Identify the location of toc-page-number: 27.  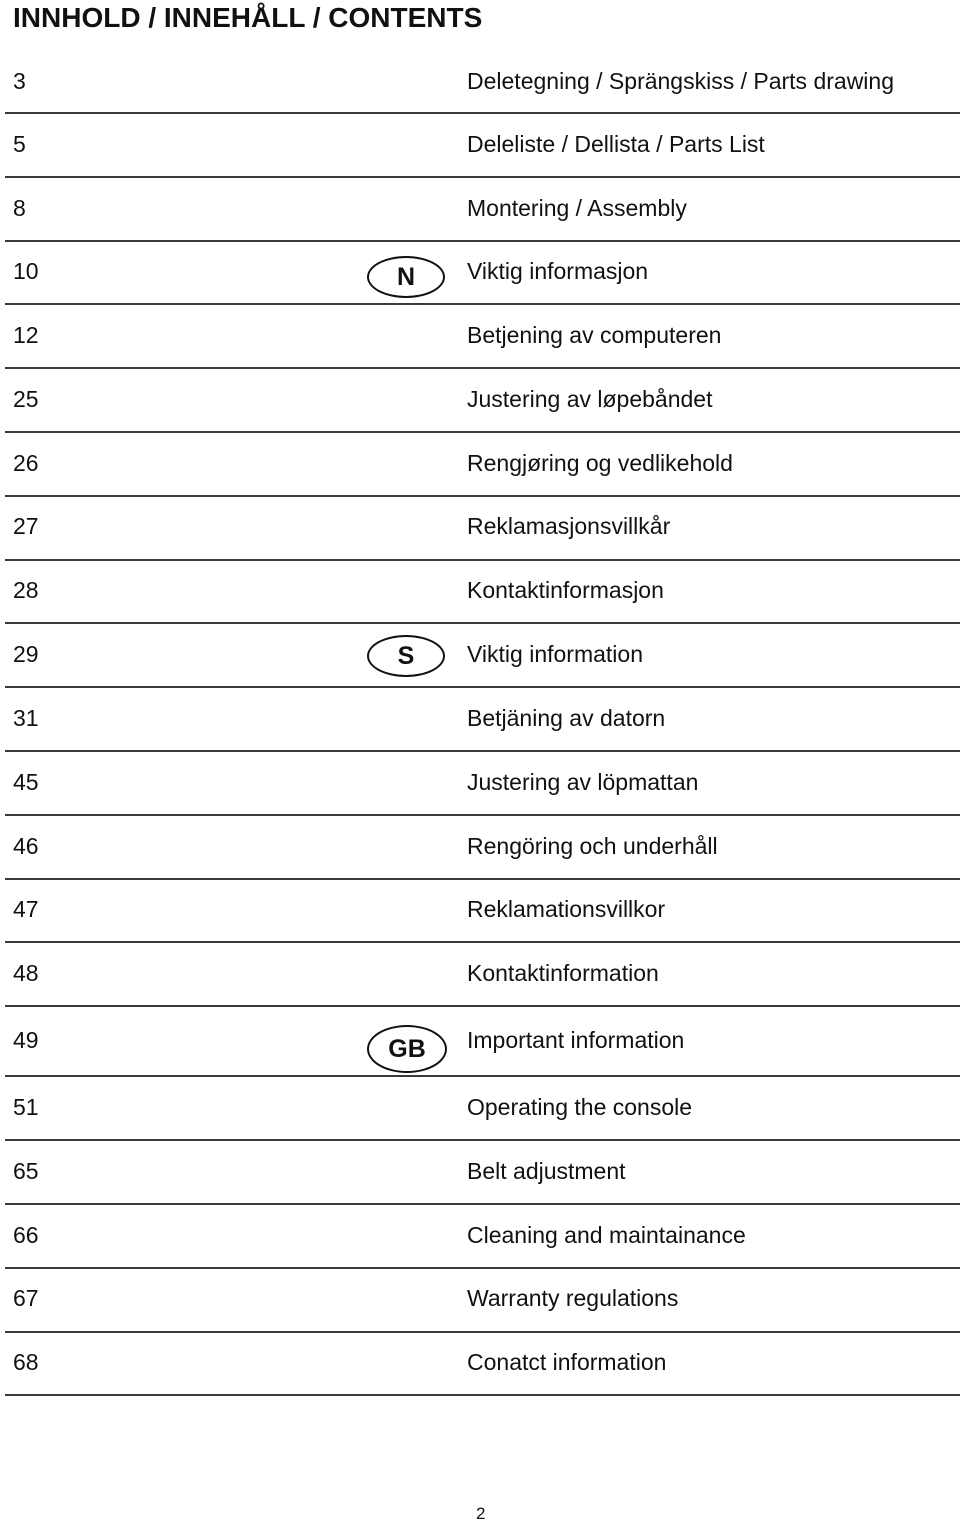
(26, 526).